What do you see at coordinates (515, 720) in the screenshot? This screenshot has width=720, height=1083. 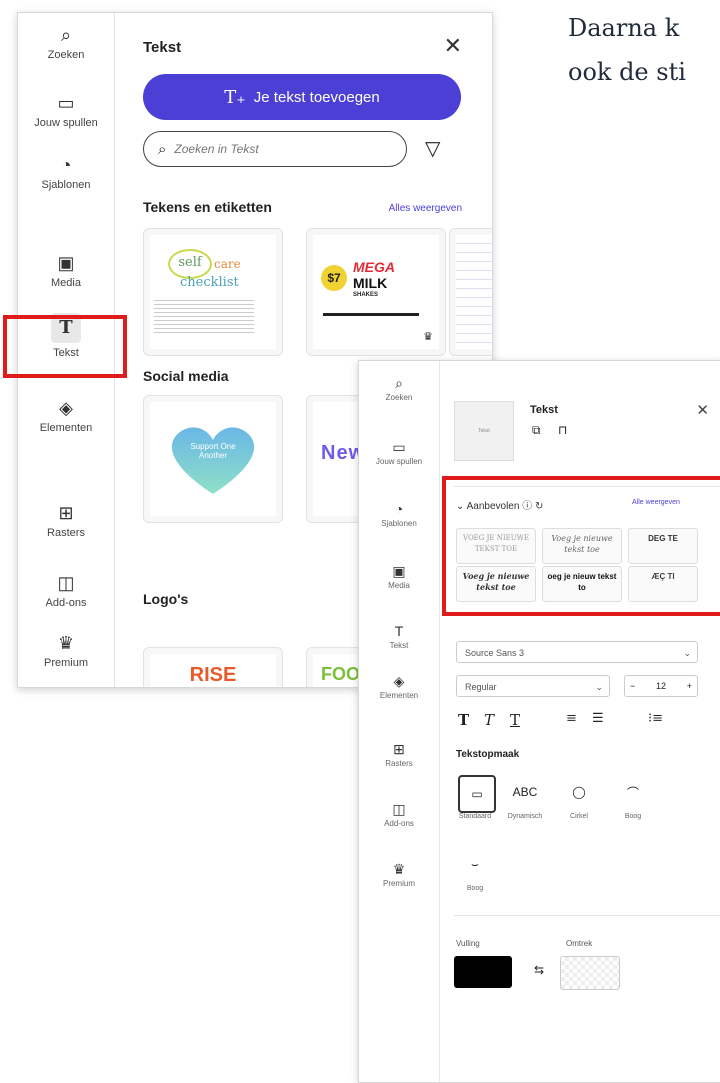 I see `underline-icon: T` at bounding box center [515, 720].